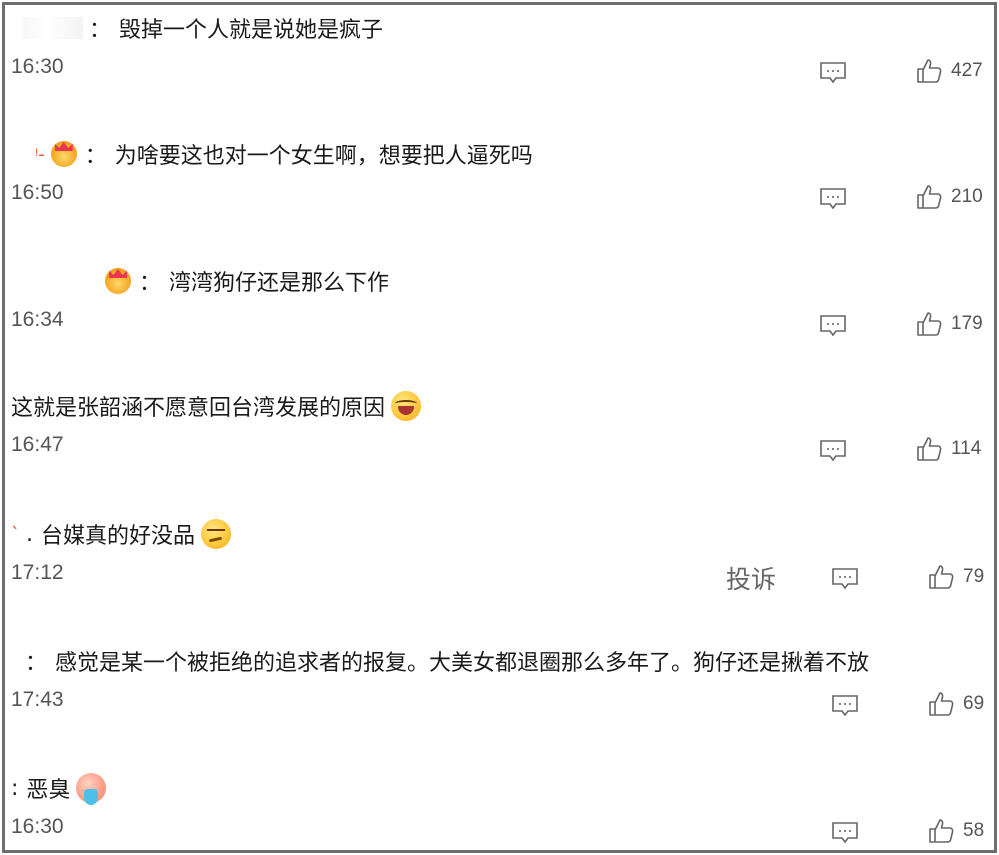 The image size is (999, 855). Describe the element at coordinates (462, 663) in the screenshot. I see `comment-text: 感觉是某一个被拒绝的追求者的报复。大美女都退圈那么多年了。狗仔还是揪着不放` at that location.